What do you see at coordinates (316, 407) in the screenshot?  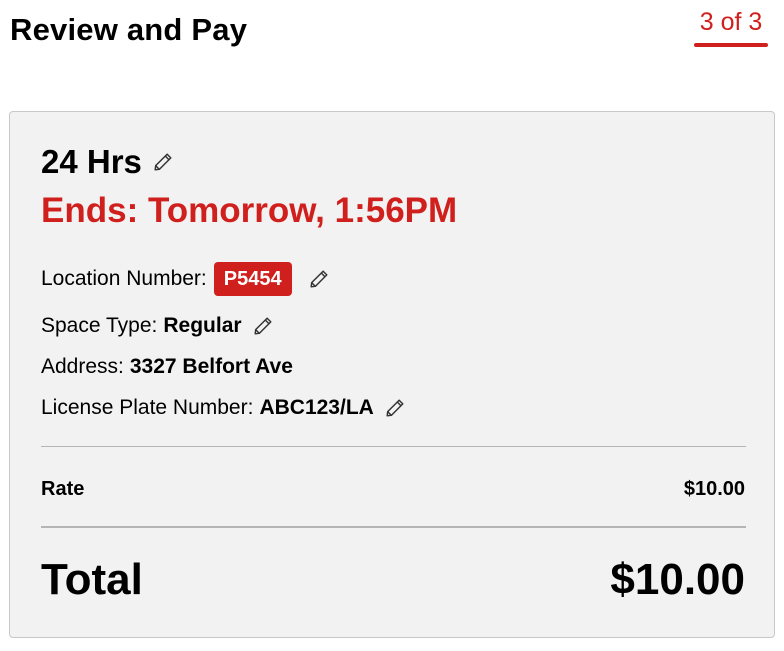 I see `license-plate-value: ABC123/LA` at bounding box center [316, 407].